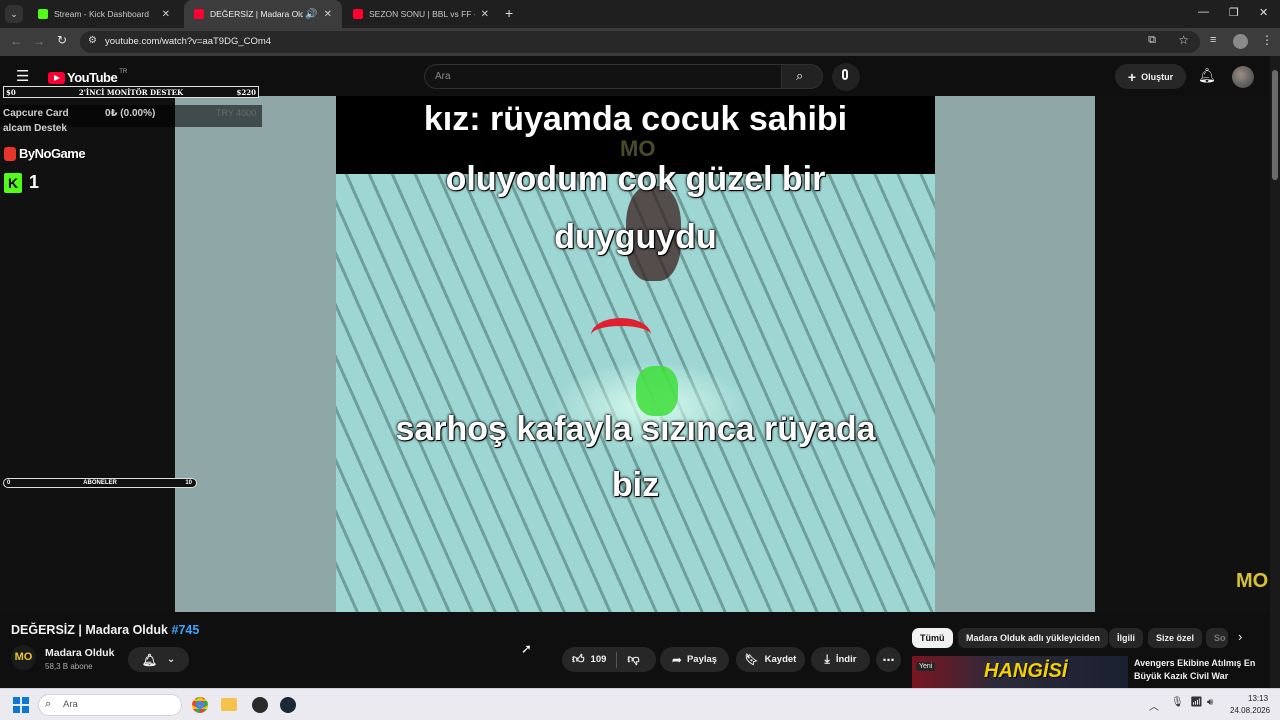  What do you see at coordinates (87, 77) in the screenshot?
I see `youtube-logo: YouTube TR` at bounding box center [87, 77].